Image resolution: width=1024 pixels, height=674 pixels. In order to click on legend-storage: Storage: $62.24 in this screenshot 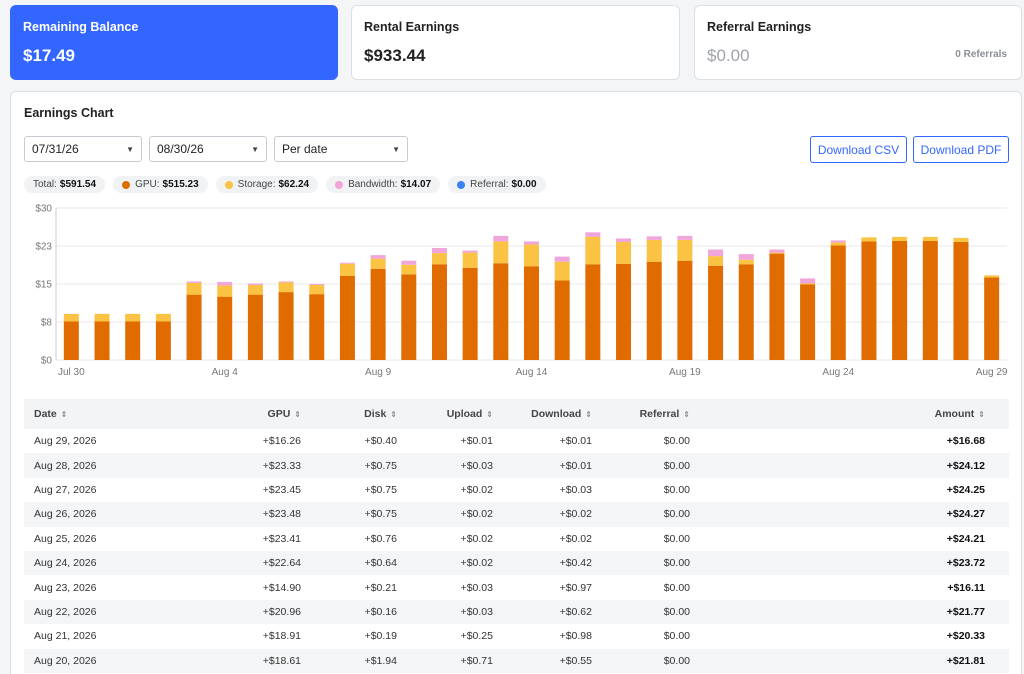, I will do `click(267, 184)`.